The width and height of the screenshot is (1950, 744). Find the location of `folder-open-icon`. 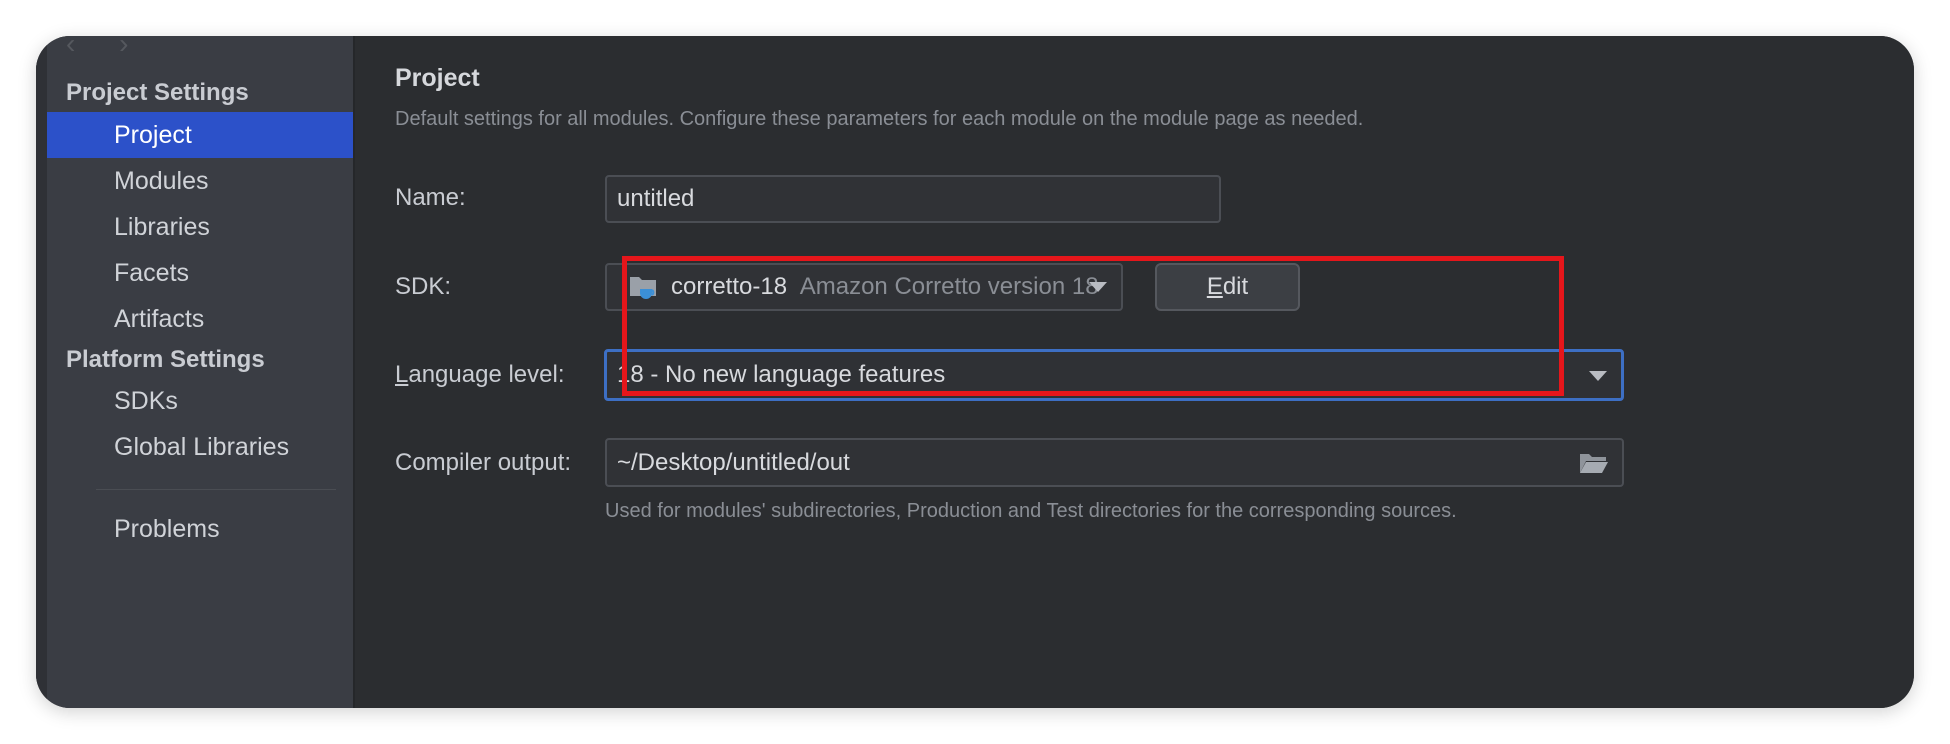

folder-open-icon is located at coordinates (1594, 463).